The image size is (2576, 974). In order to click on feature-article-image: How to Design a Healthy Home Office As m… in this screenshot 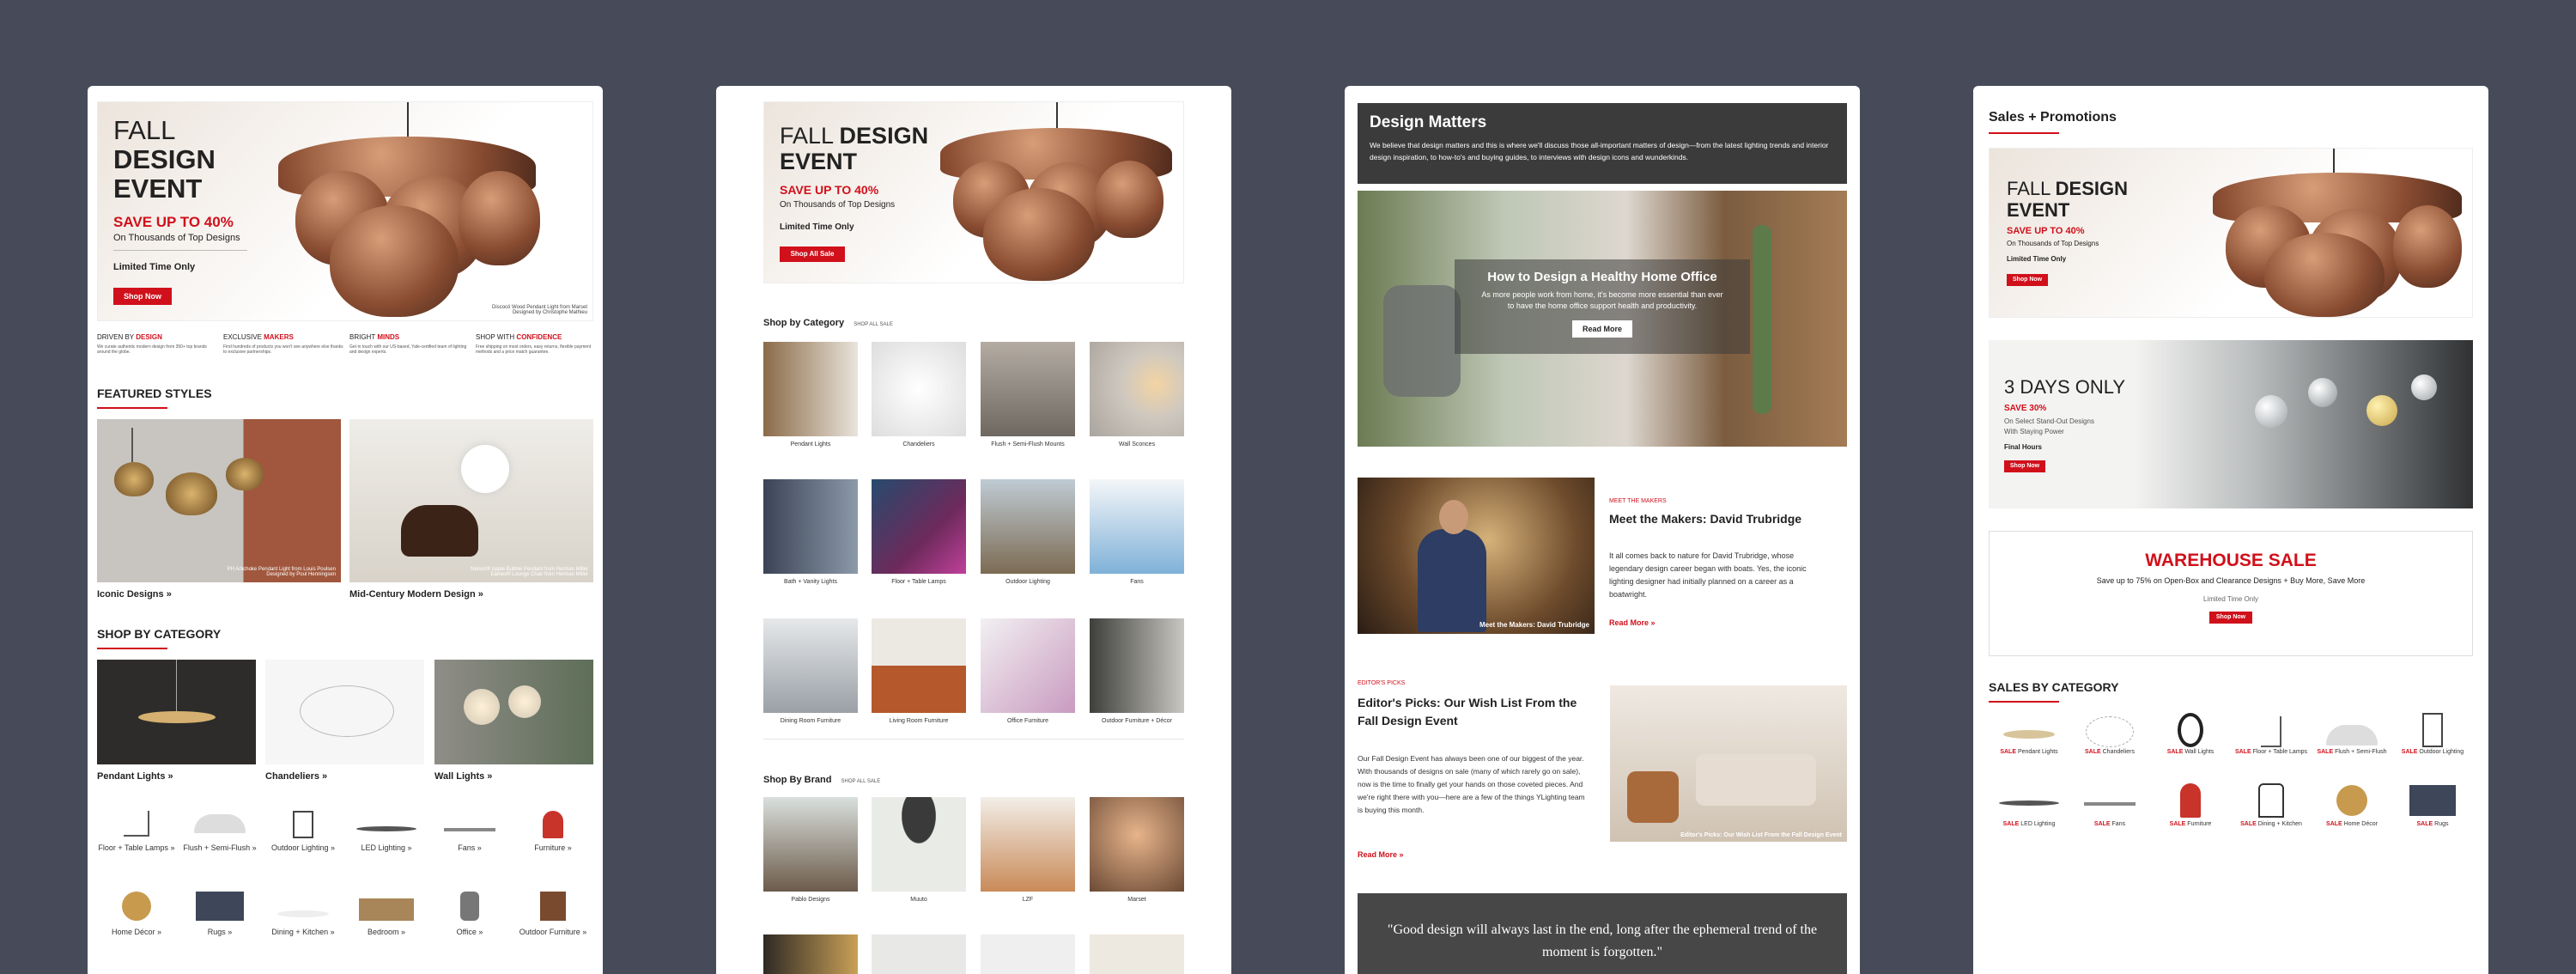, I will do `click(1602, 319)`.